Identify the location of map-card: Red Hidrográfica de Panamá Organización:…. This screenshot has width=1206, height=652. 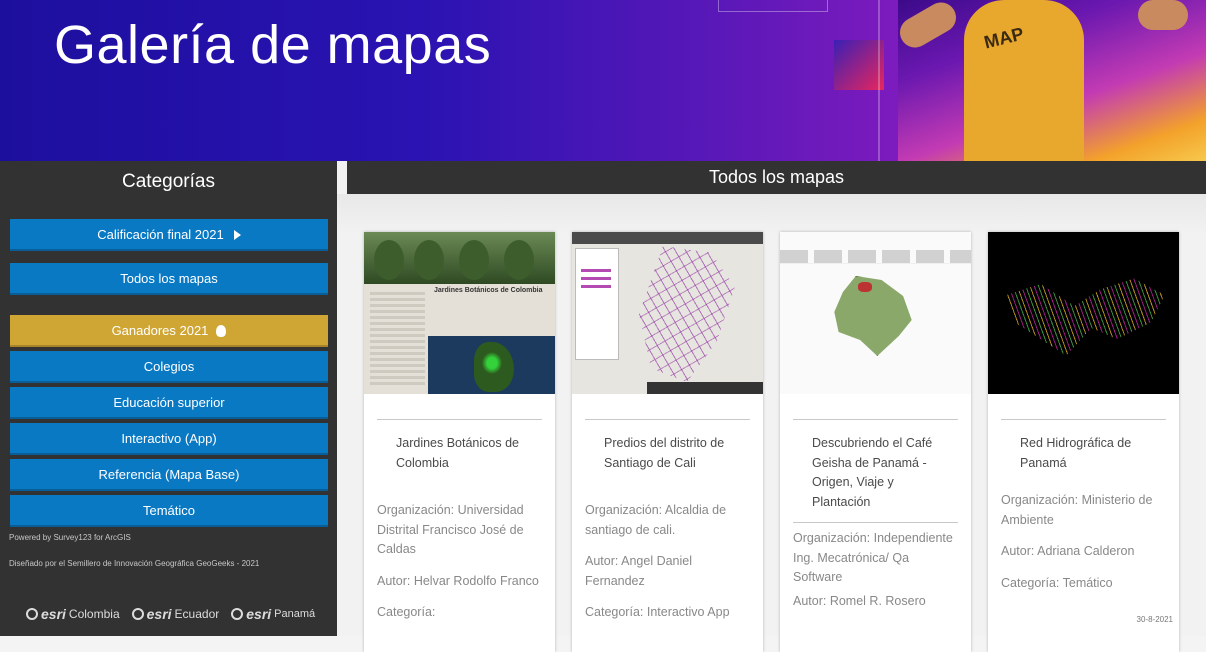
(1083, 442).